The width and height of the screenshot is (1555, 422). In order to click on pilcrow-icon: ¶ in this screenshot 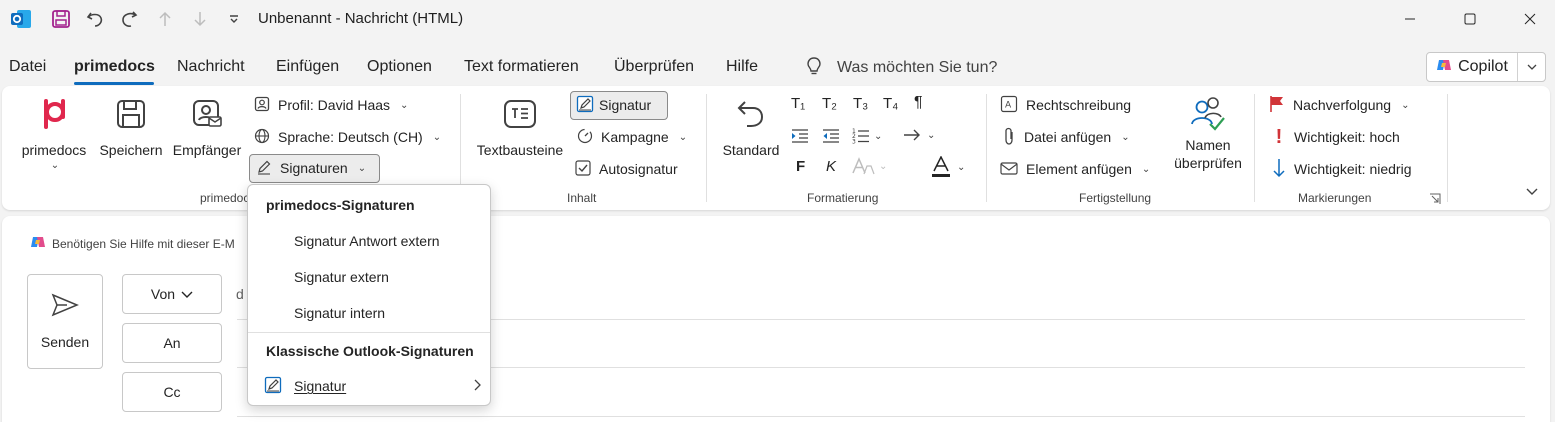, I will do `click(918, 103)`.